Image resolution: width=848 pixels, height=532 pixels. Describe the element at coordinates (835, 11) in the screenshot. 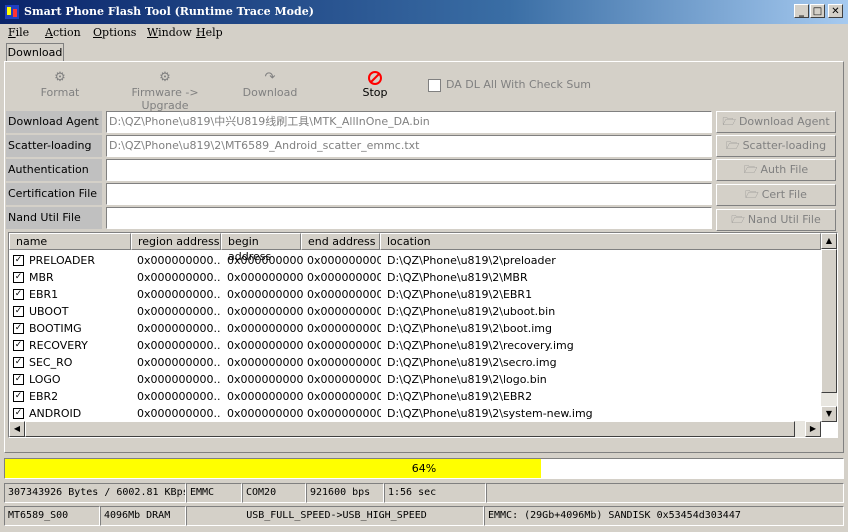

I see `close-button: ✕` at that location.